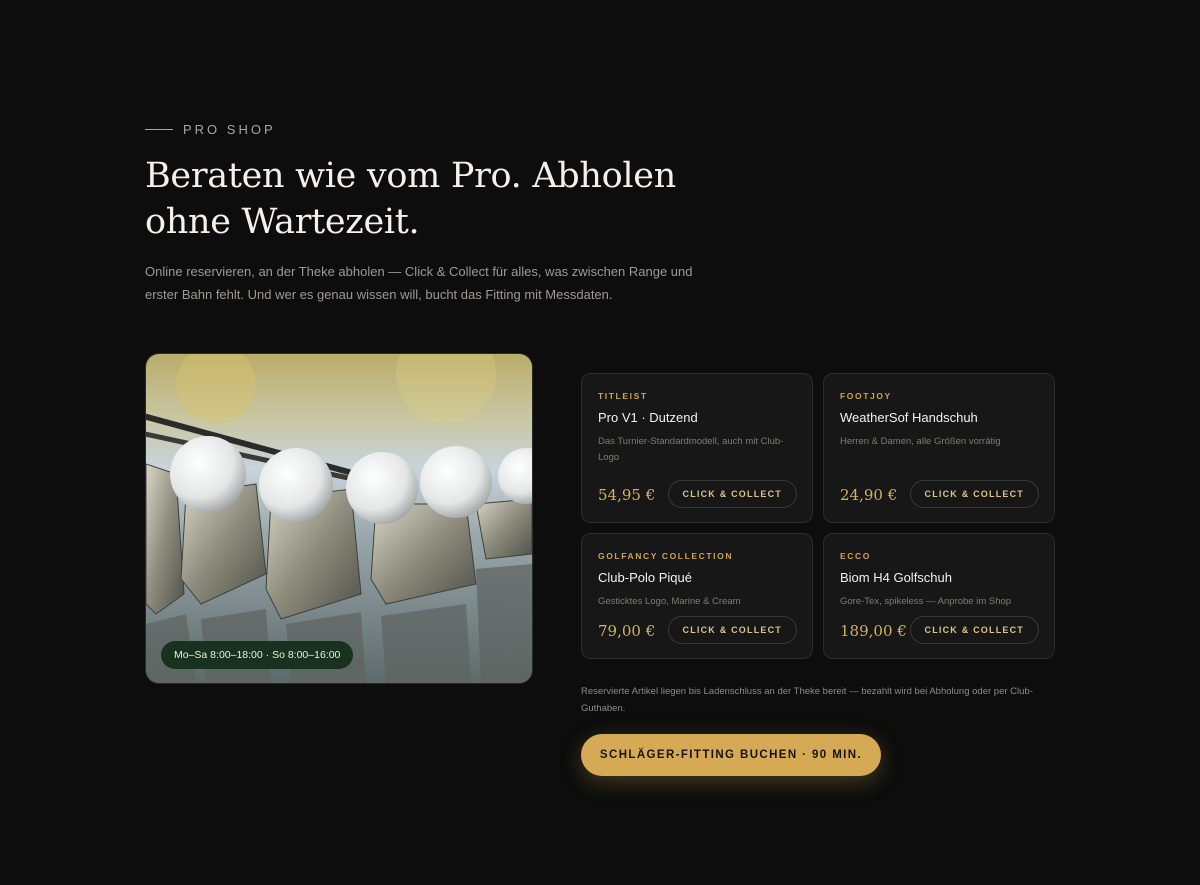 The width and height of the screenshot is (1200, 885). Describe the element at coordinates (866, 396) in the screenshot. I see `product-brand: FOOTJOY` at that location.